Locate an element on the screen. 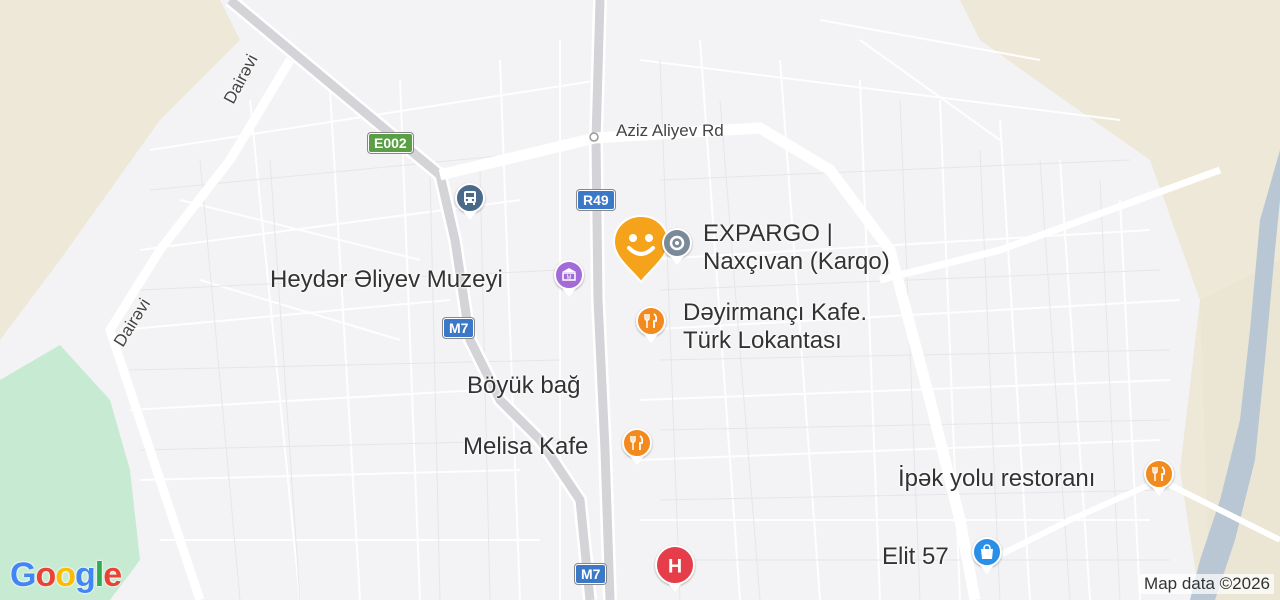 This screenshot has width=1280, height=600. route-shield-r49: R49 is located at coordinates (596, 200).